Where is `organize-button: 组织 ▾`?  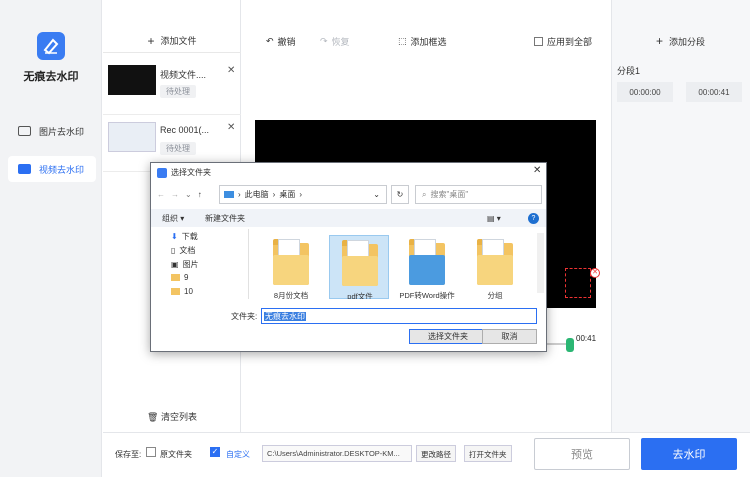
organize-button: 组织 ▾ is located at coordinates (173, 218).